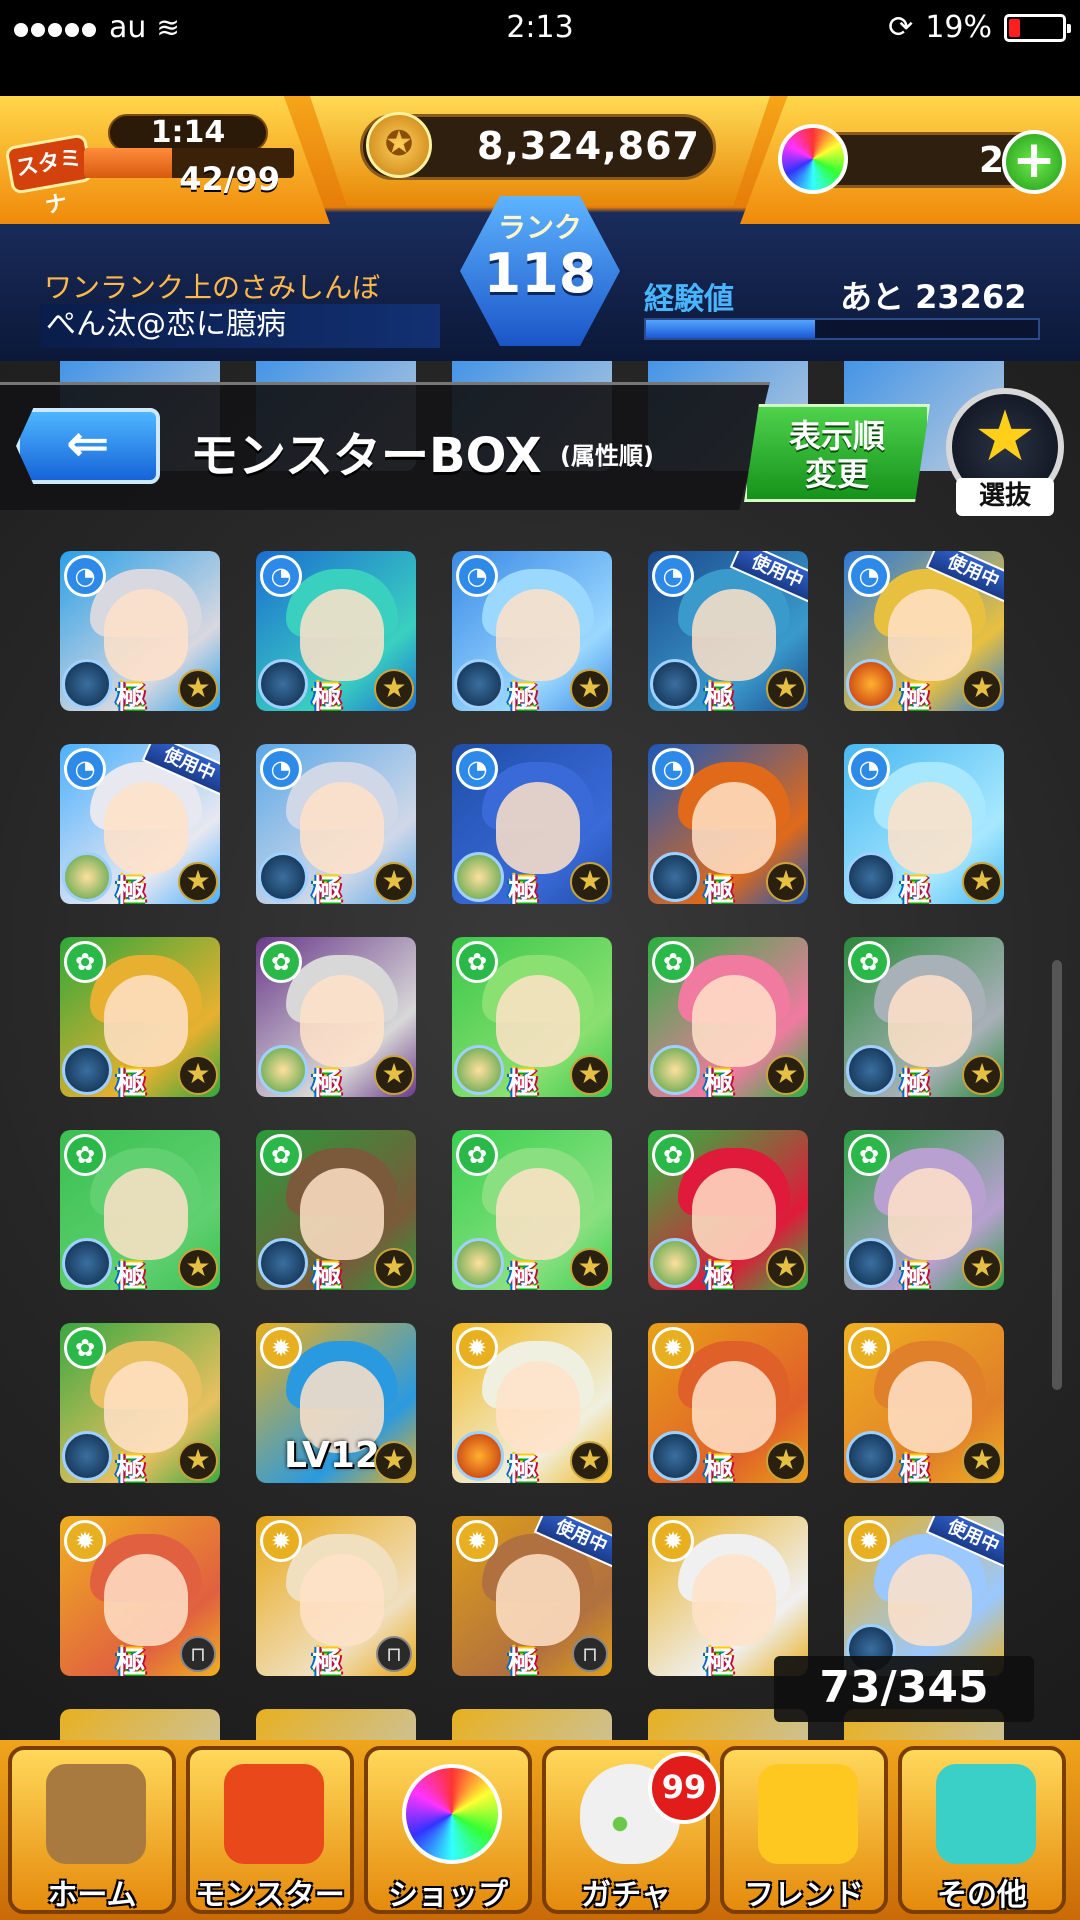 This screenshot has width=1080, height=1920. Describe the element at coordinates (808, 1814) in the screenshot. I see `friends-icon` at that location.